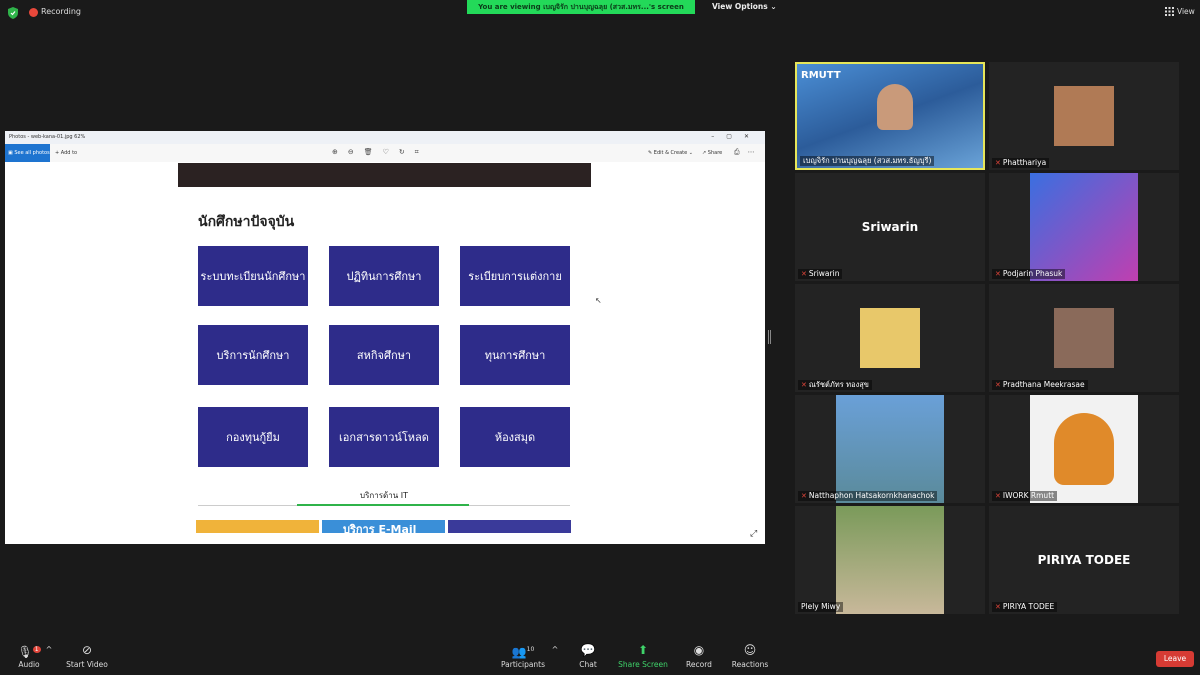 This screenshot has height=675, width=1200. I want to click on record-button: ◉ Record, so click(699, 654).